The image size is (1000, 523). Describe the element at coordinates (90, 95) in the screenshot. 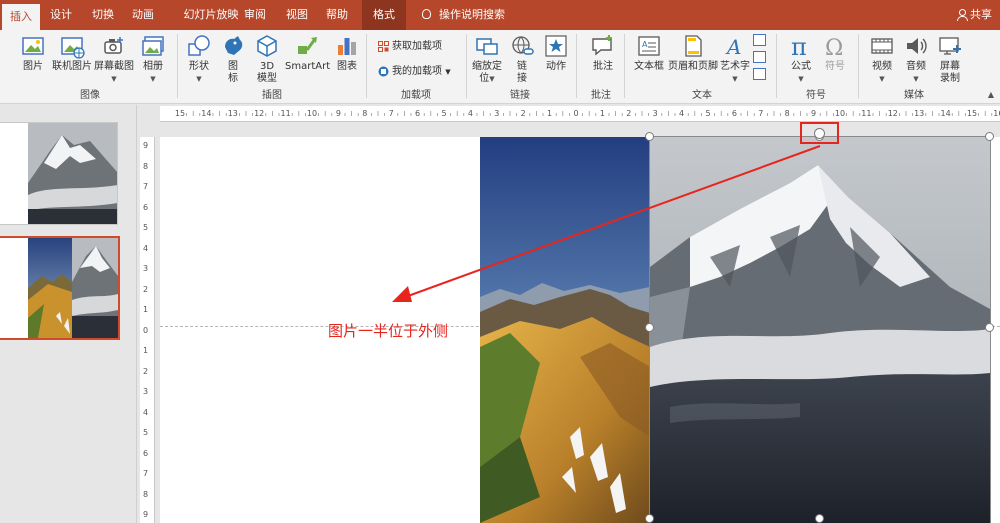

I see `group-label-images: 图像` at that location.